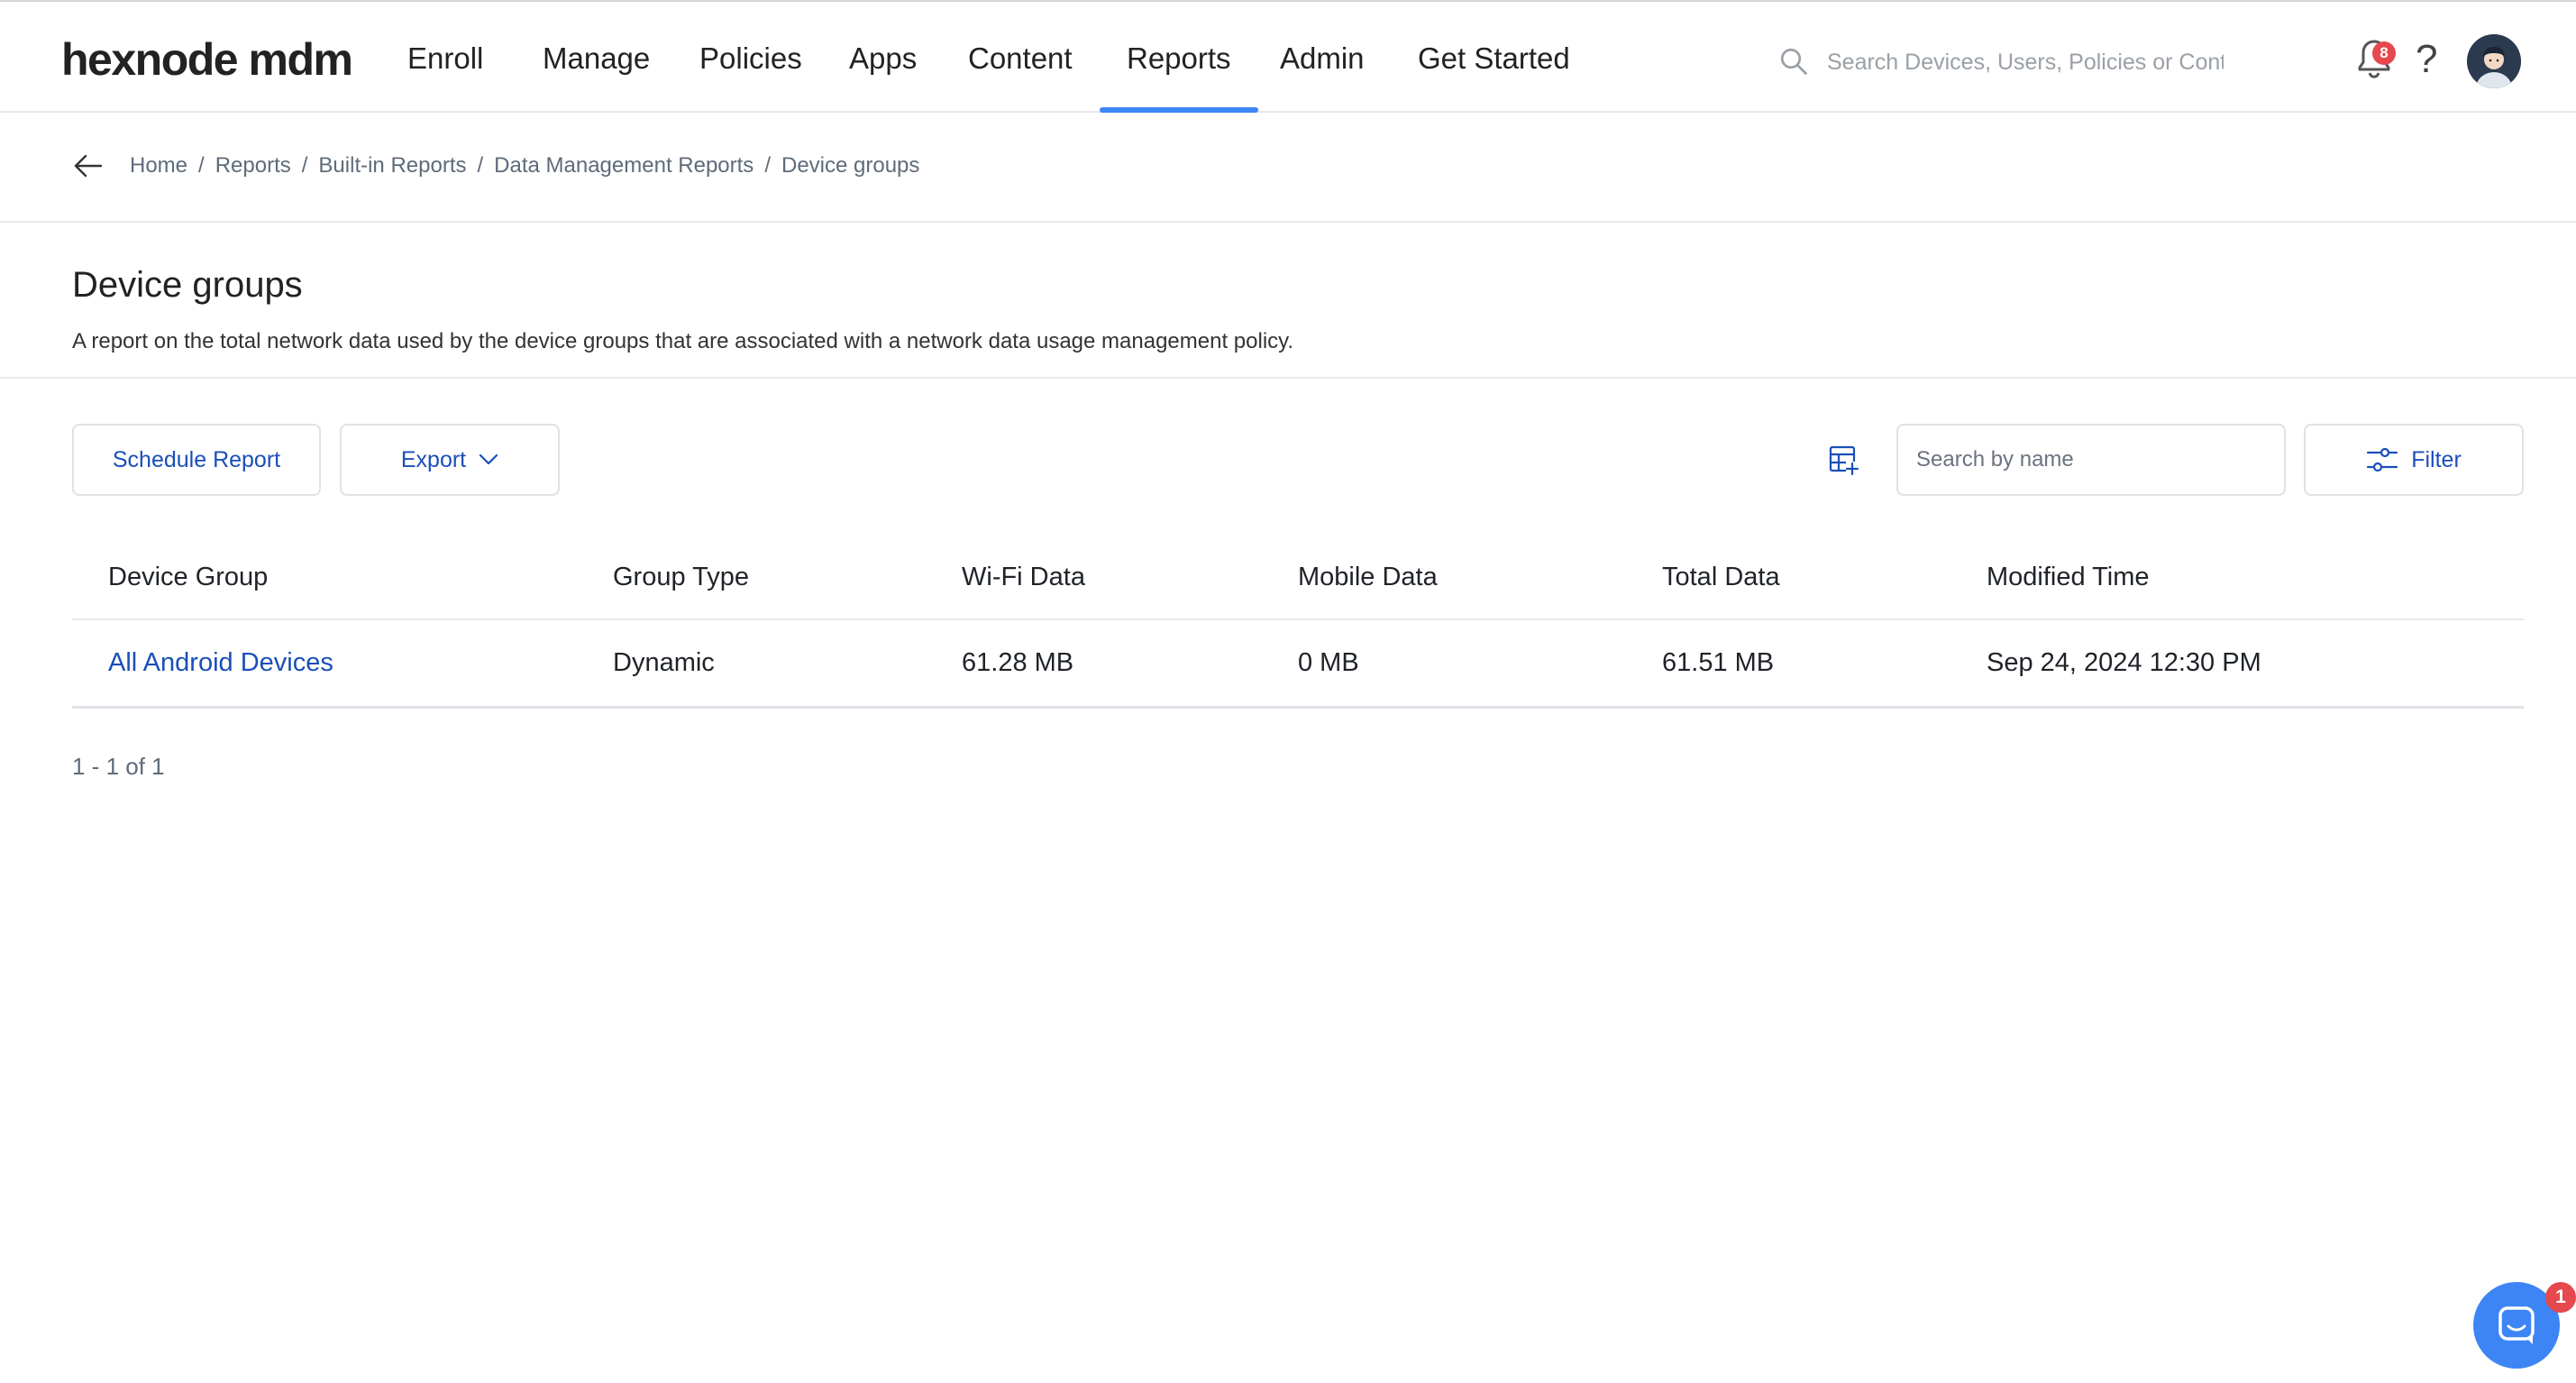 The height and width of the screenshot is (1383, 2576). I want to click on nav-apps: Apps, so click(883, 59).